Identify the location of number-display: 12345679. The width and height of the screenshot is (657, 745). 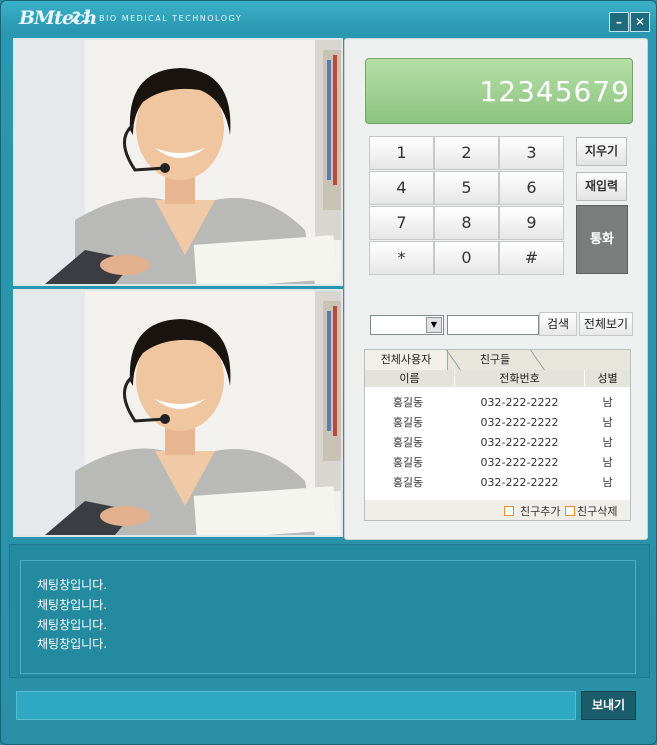
(499, 91).